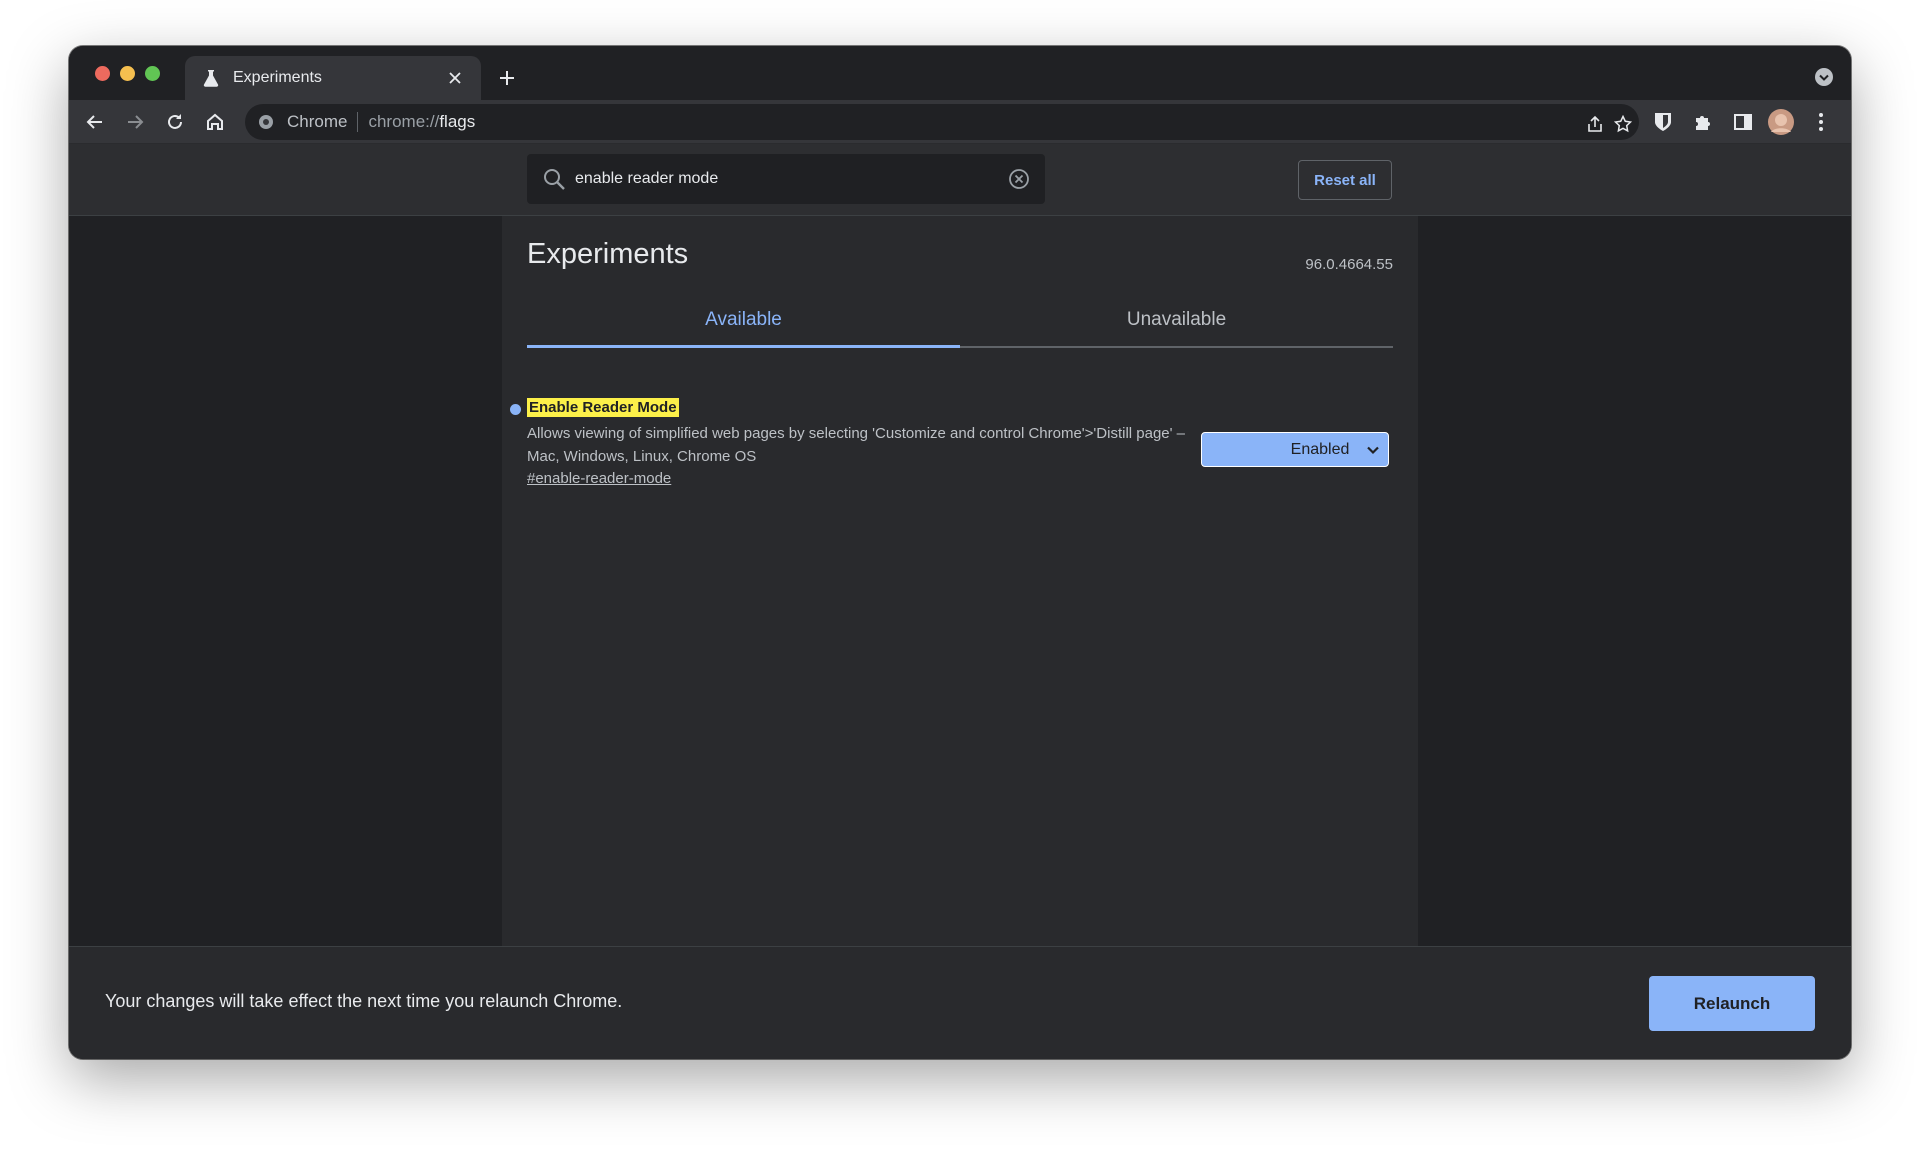 The image size is (1920, 1151). Describe the element at coordinates (135, 122) in the screenshot. I see `forward-arrow-icon` at that location.